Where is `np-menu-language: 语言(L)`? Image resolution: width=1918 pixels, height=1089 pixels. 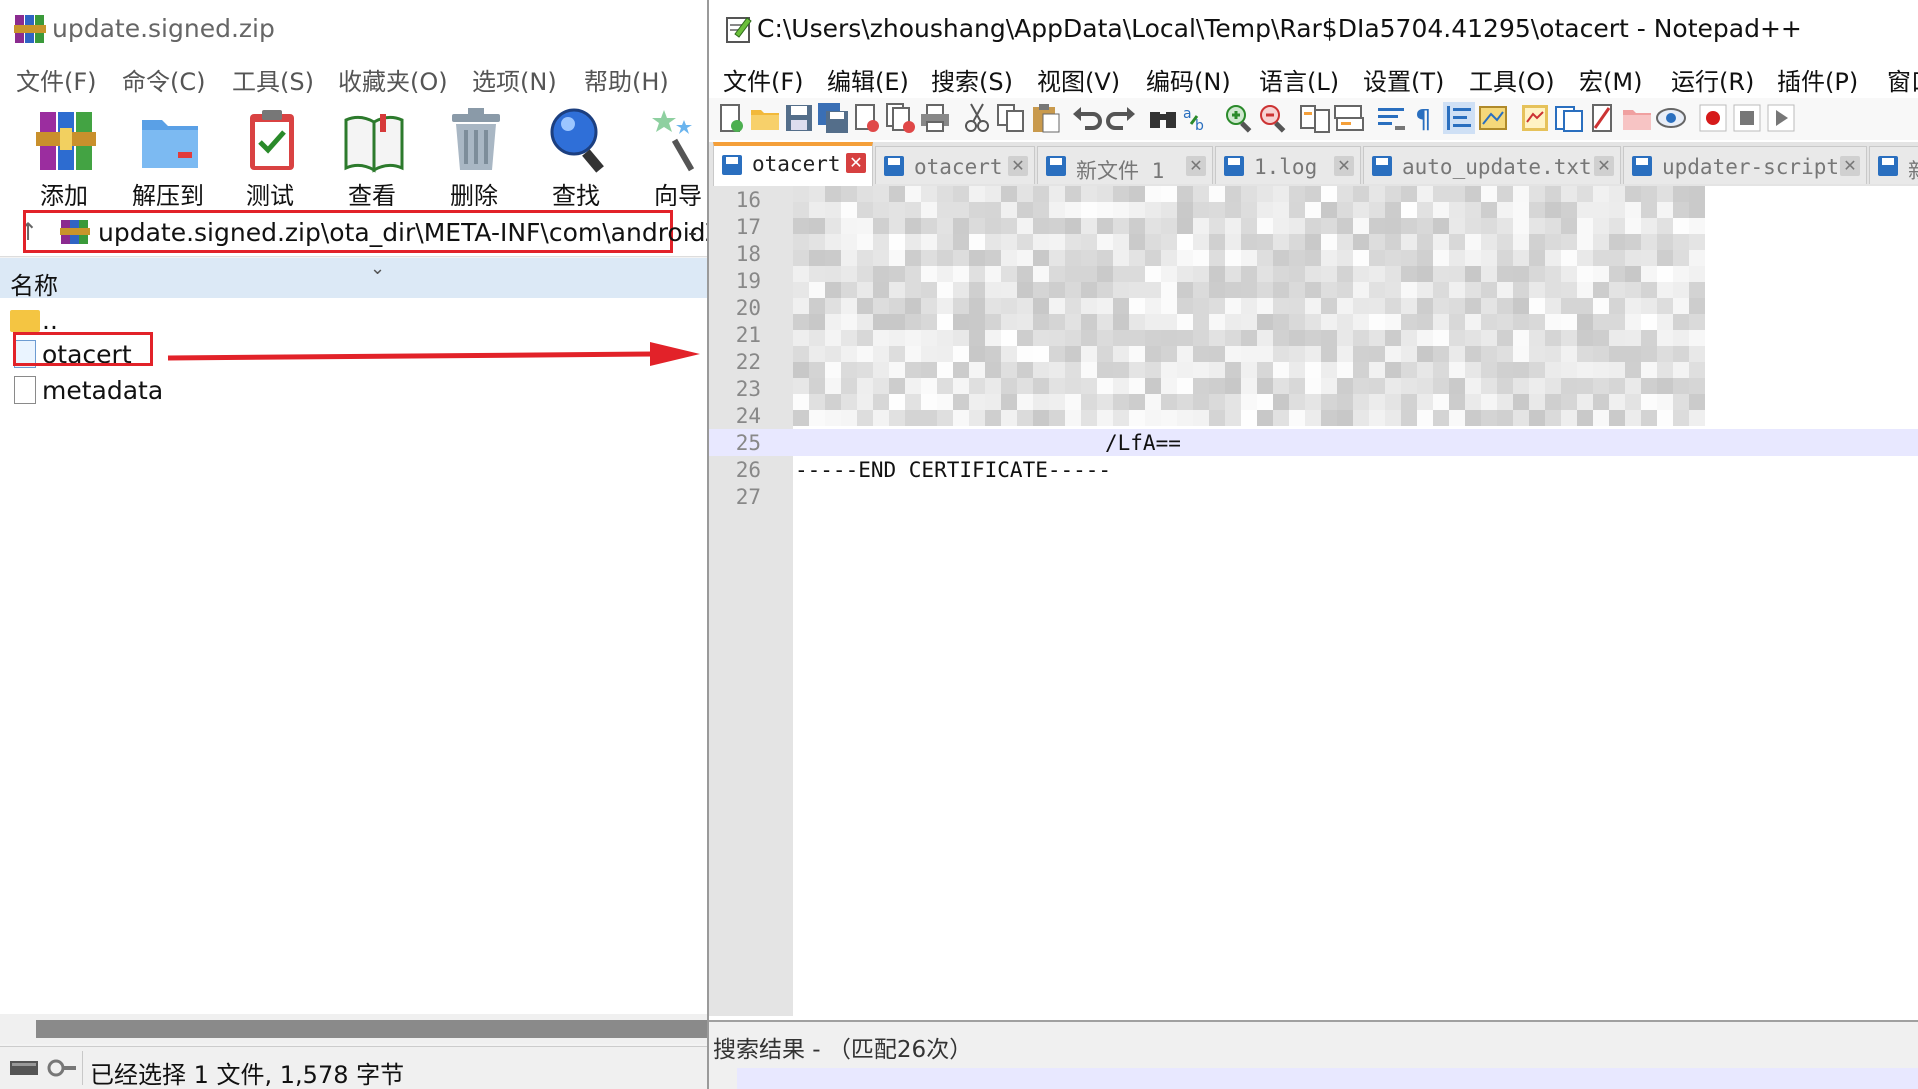 np-menu-language: 语言(L) is located at coordinates (1299, 79).